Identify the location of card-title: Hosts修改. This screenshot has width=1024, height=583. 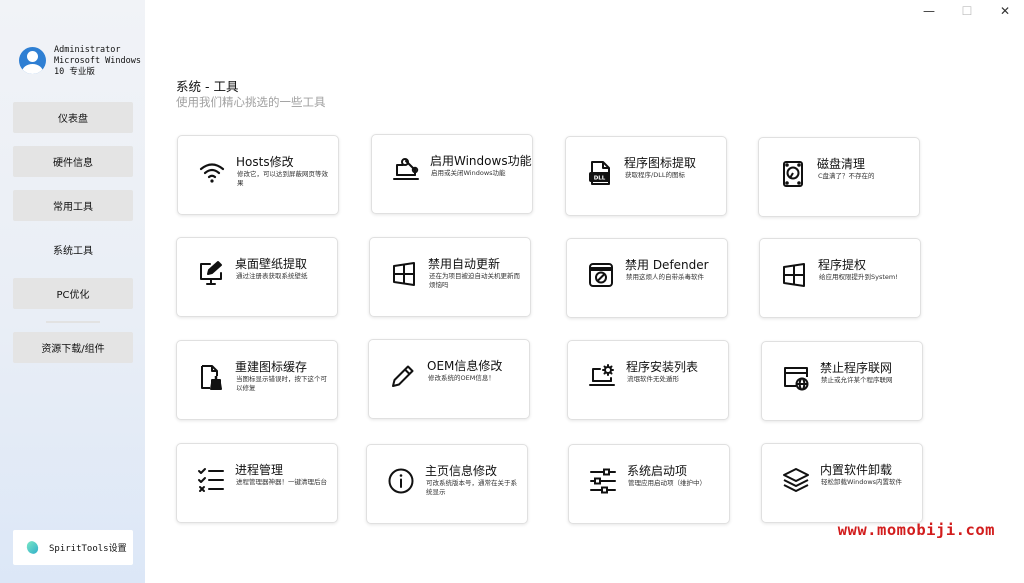
(265, 162).